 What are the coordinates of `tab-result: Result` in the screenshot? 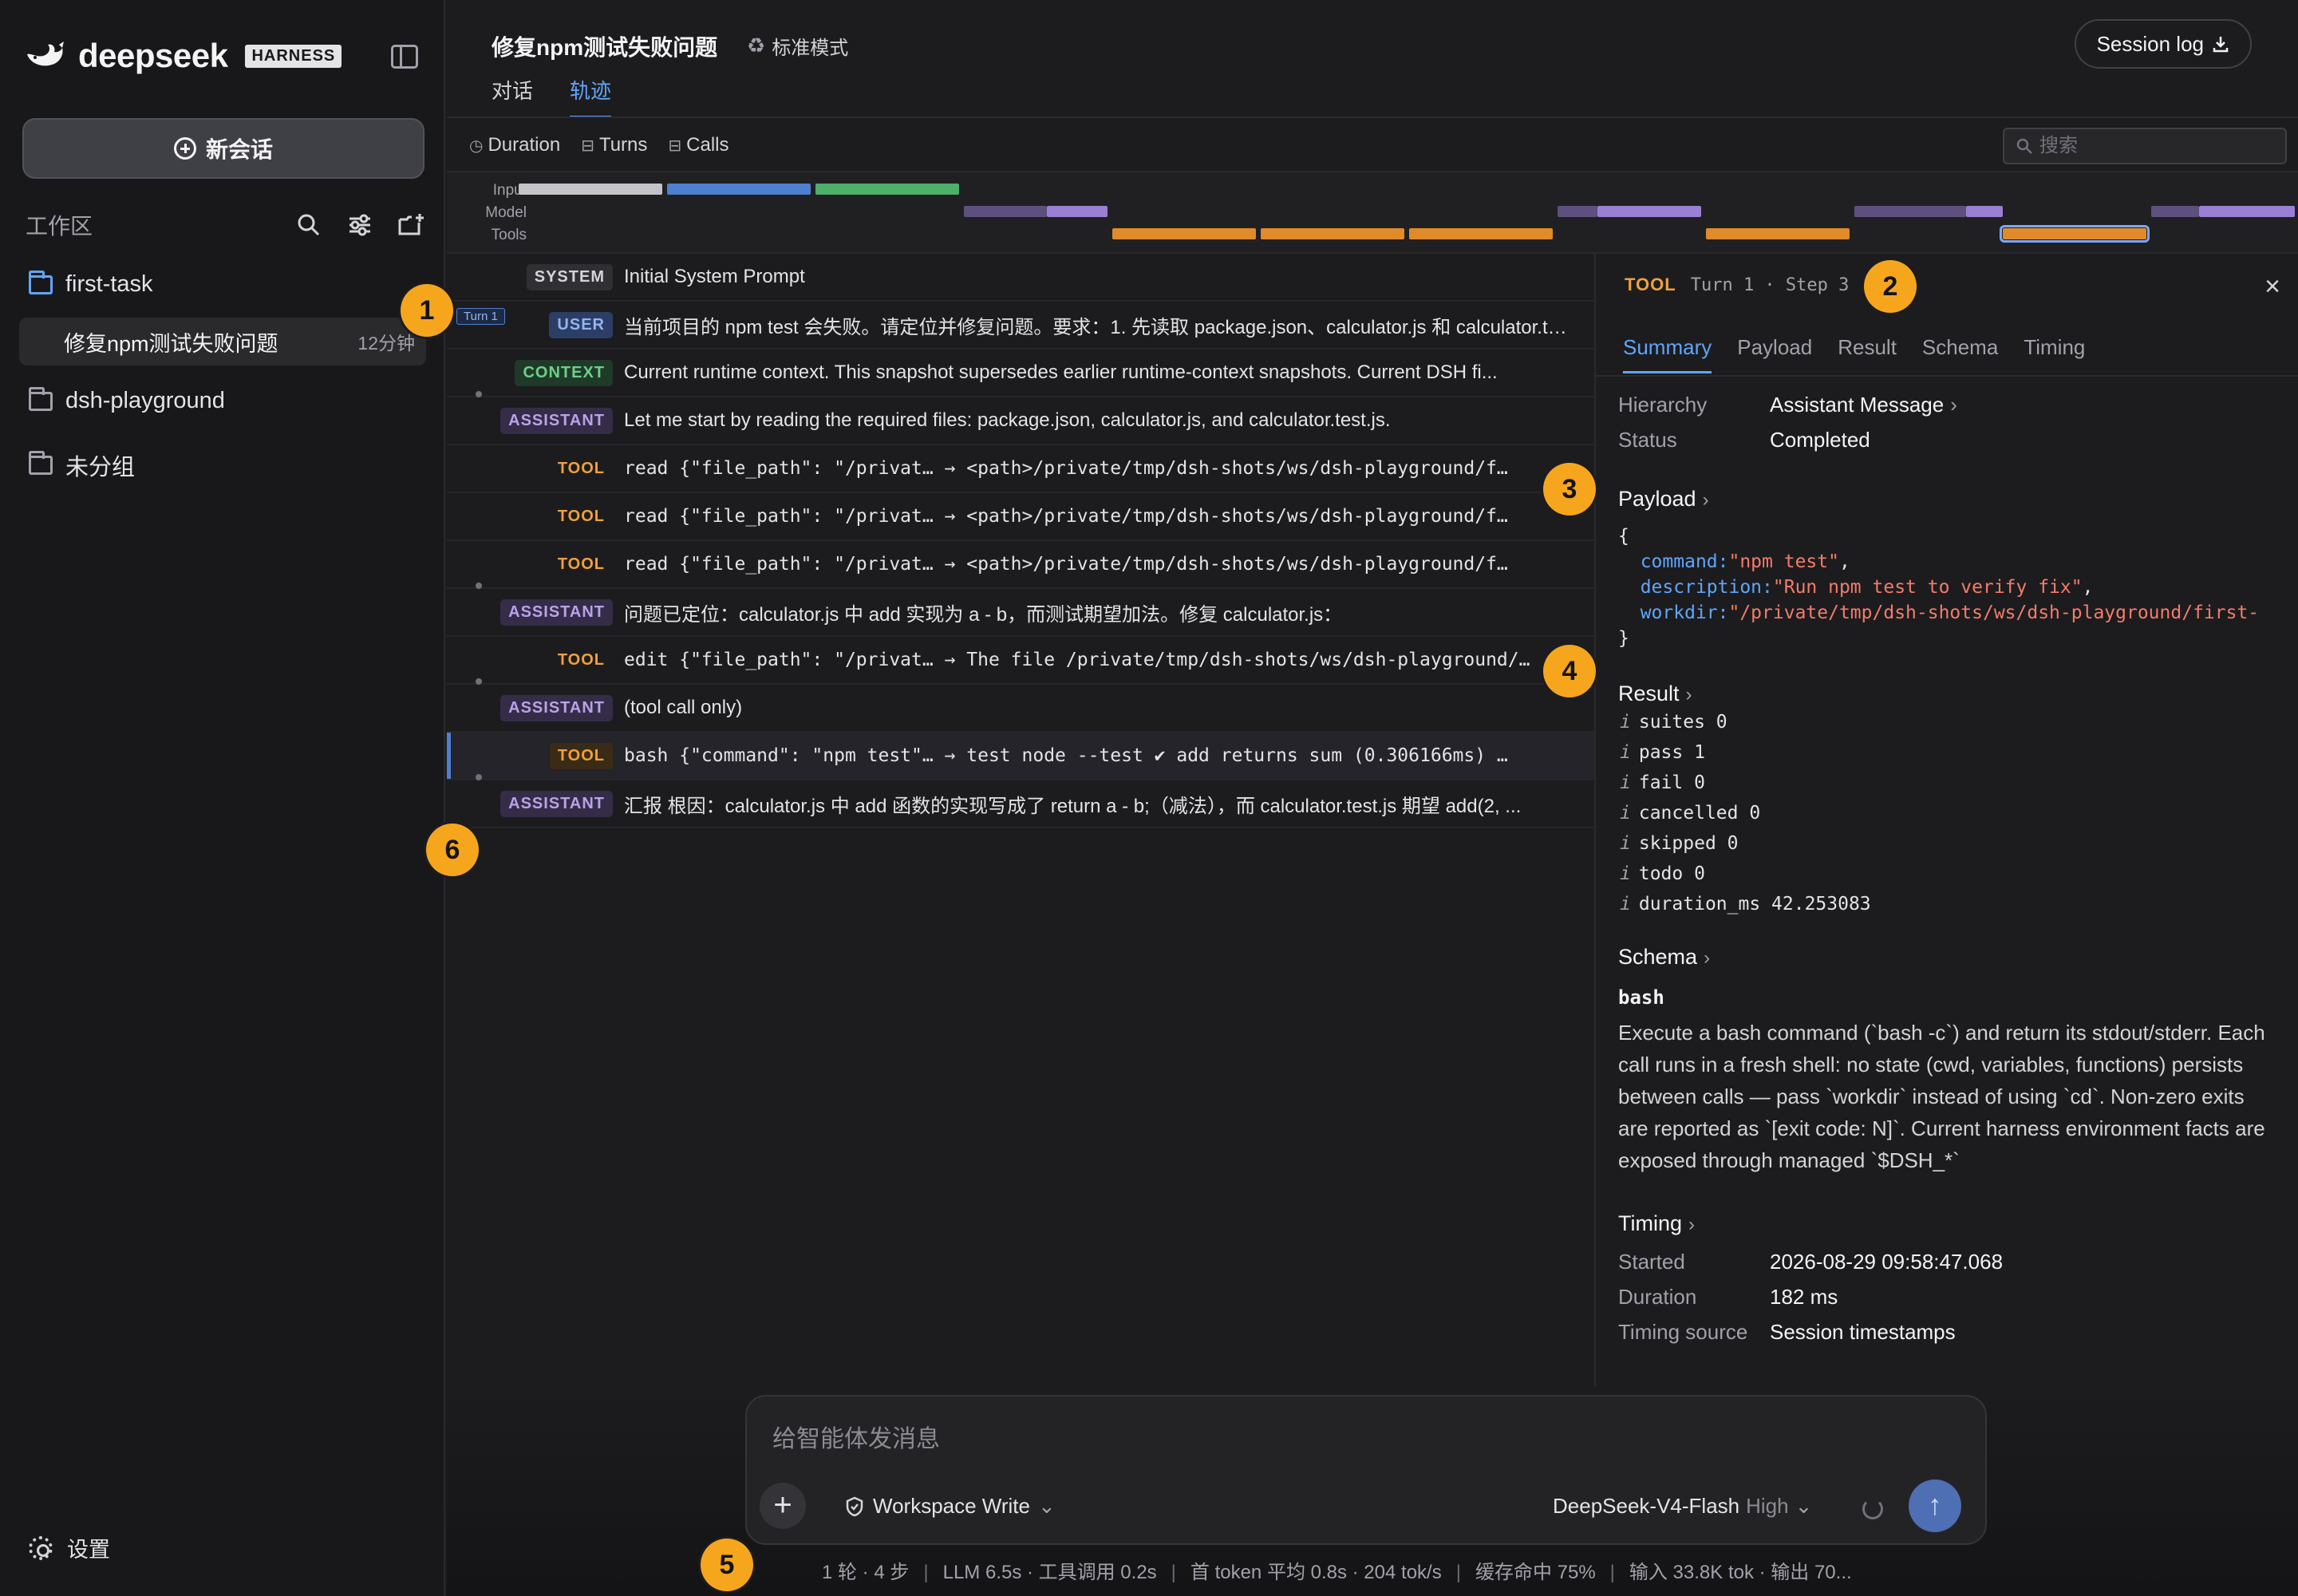 It's located at (1868, 354).